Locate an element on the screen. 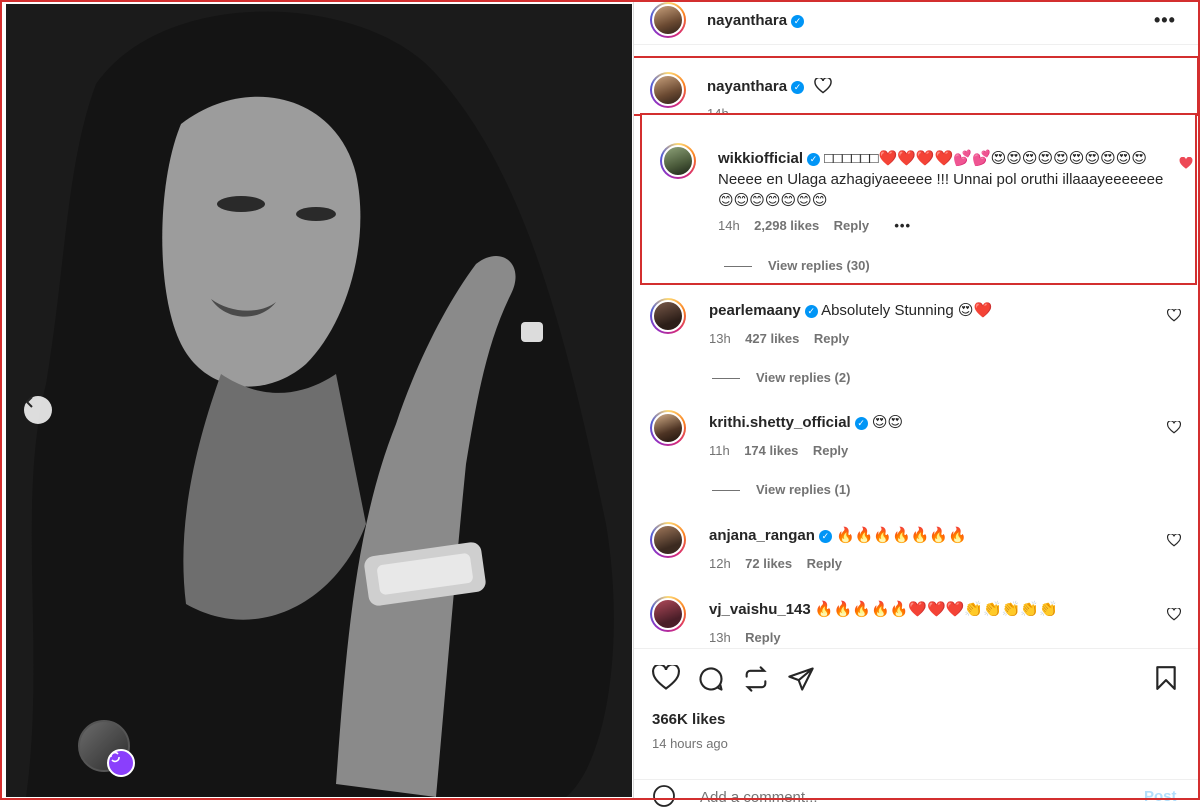  more-options-button: ••• is located at coordinates (1165, 20).